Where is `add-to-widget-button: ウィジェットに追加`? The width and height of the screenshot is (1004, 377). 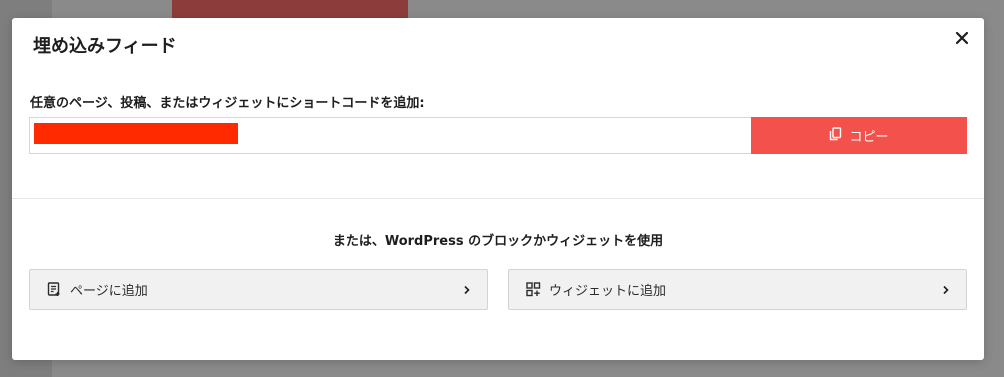 add-to-widget-button: ウィジェットに追加 is located at coordinates (737, 289).